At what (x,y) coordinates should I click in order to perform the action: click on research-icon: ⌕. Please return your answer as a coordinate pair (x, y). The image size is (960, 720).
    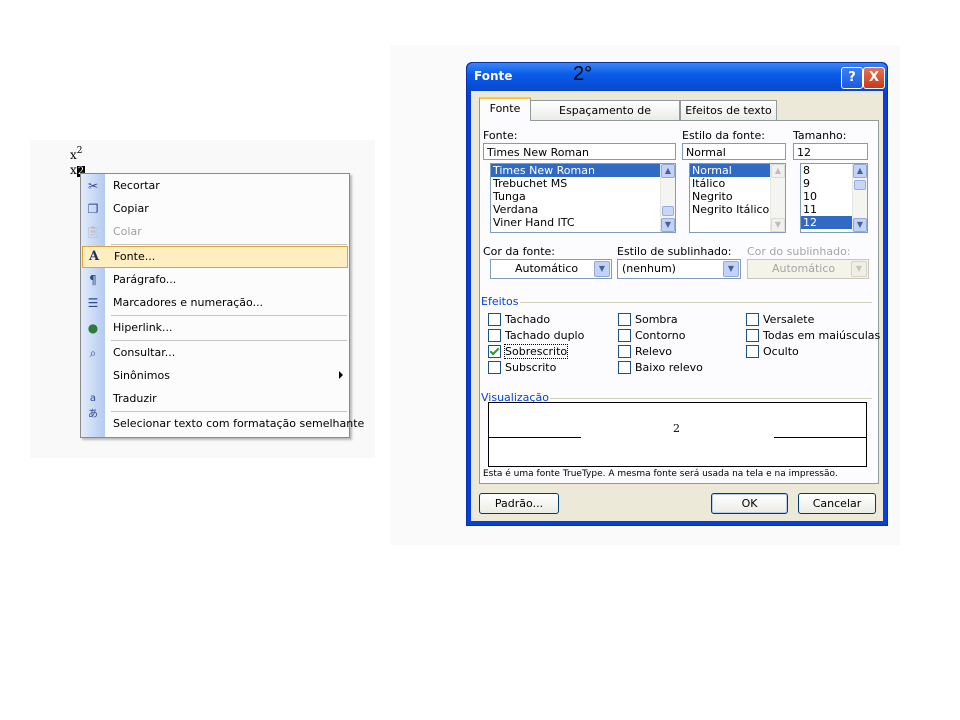
    Looking at the image, I should click on (93, 353).